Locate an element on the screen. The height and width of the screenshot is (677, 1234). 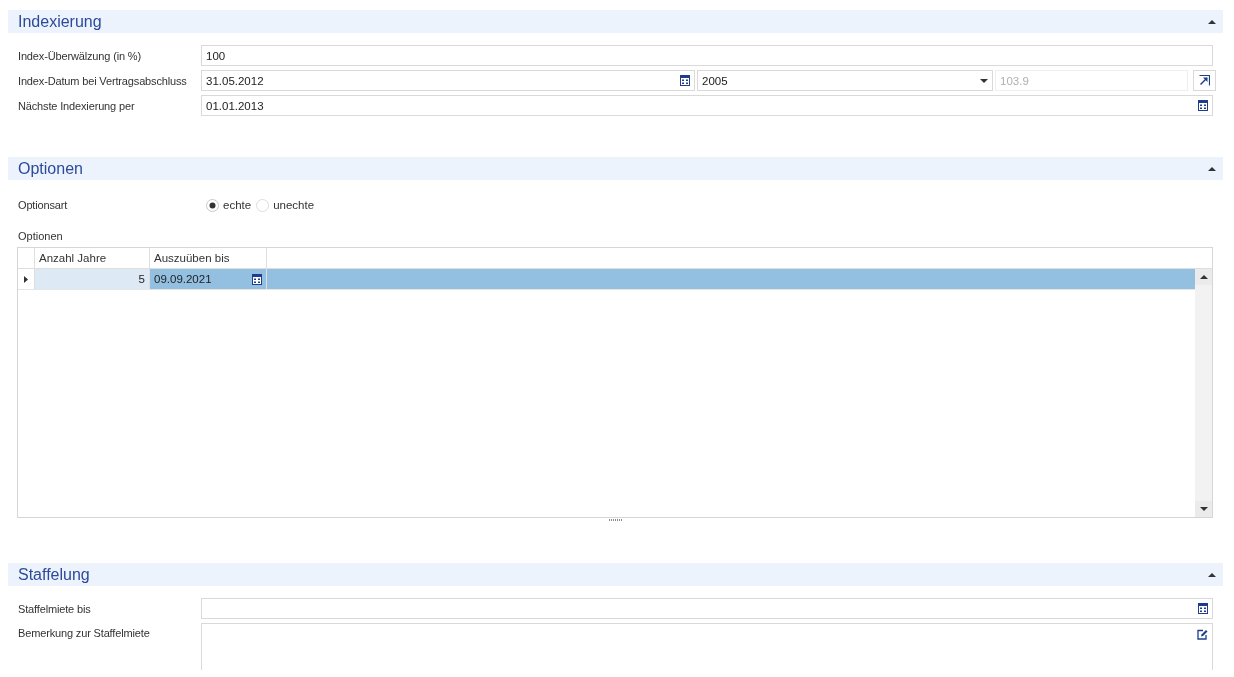
scroll-up-icon is located at coordinates (1203, 277).